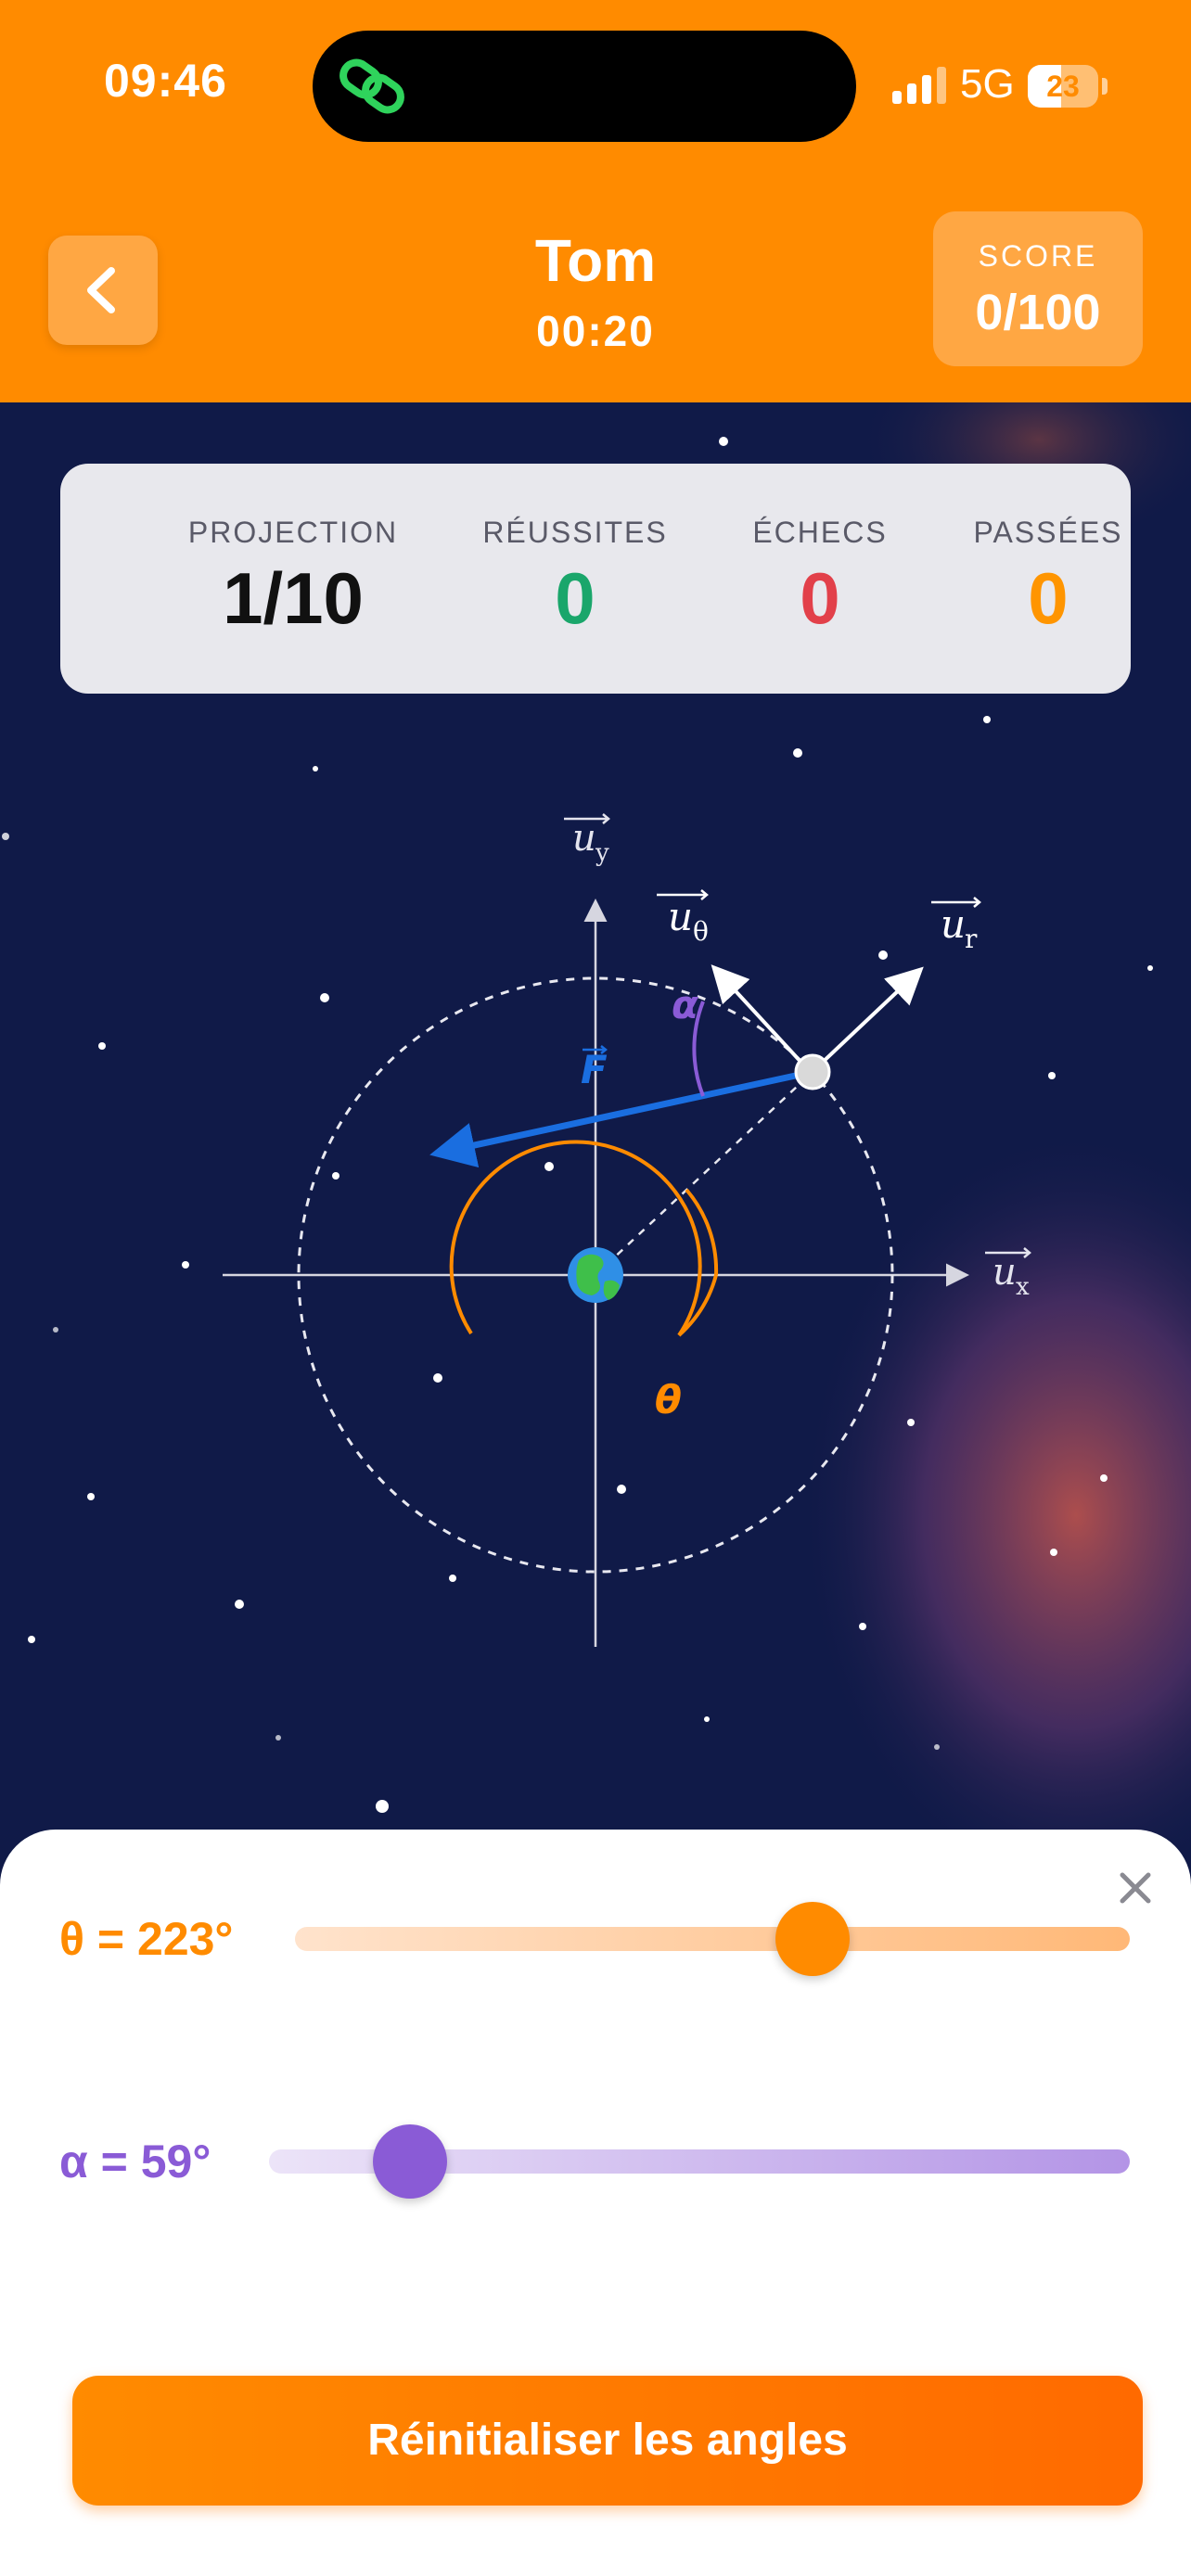  I want to click on player-name: Tom, so click(595, 261).